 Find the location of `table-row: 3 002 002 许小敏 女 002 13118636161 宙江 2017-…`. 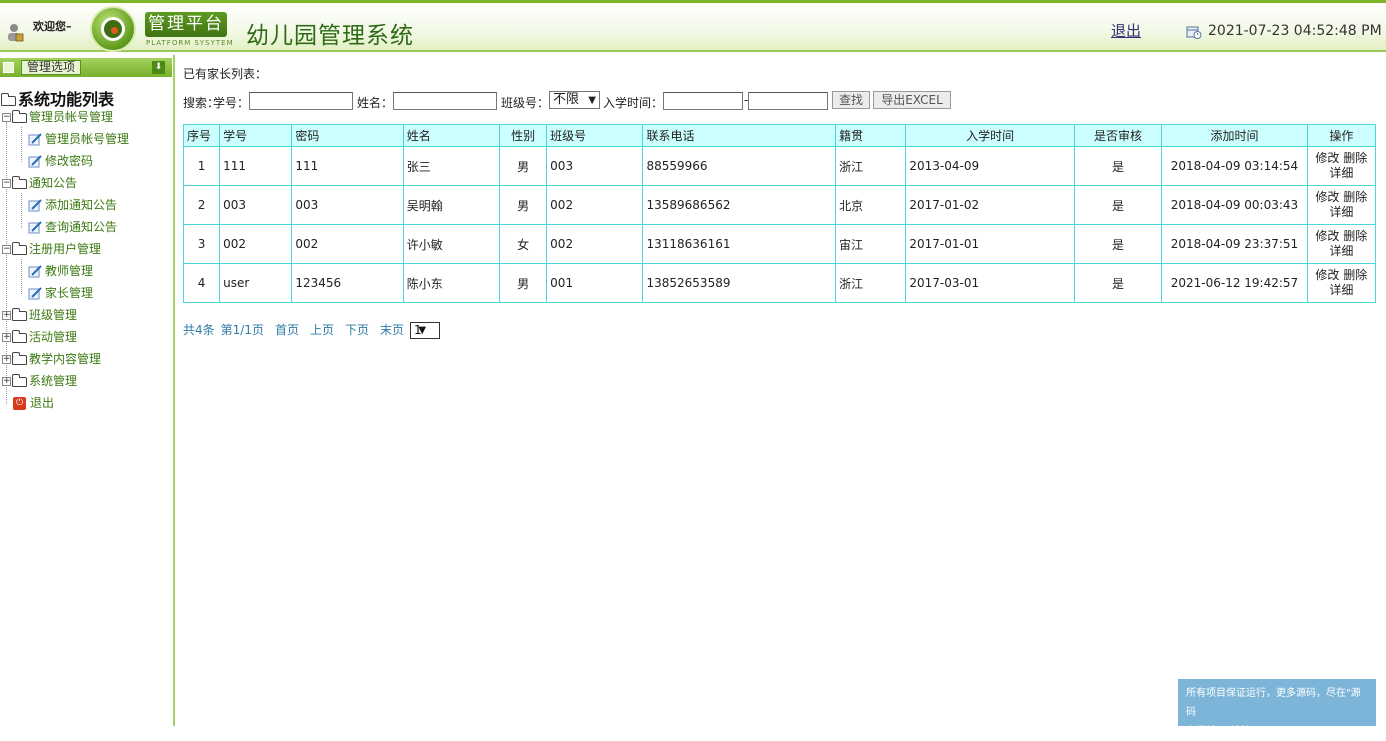

table-row: 3 002 002 许小敏 女 002 13118636161 宙江 2017-… is located at coordinates (779, 244).